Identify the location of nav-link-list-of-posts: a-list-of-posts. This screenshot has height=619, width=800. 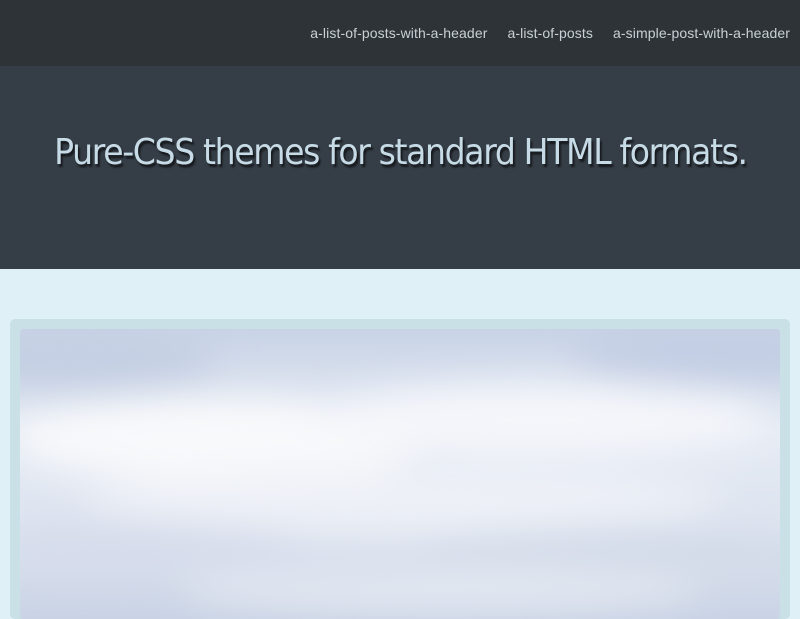
(550, 33).